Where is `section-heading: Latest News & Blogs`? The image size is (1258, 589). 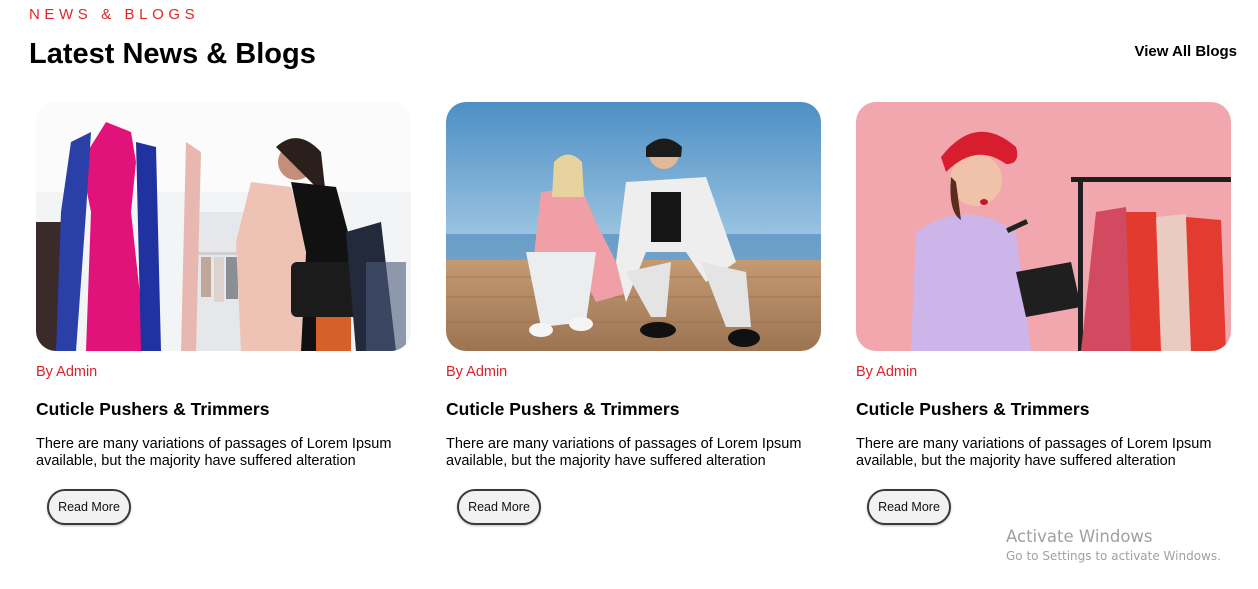
section-heading: Latest News & Blogs is located at coordinates (172, 54).